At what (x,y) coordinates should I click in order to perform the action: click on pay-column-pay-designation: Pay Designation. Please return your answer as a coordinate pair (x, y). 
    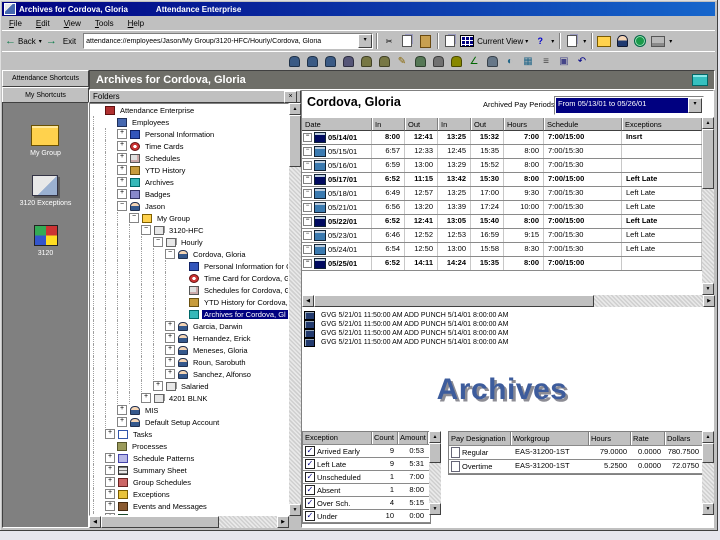
    Looking at the image, I should click on (480, 438).